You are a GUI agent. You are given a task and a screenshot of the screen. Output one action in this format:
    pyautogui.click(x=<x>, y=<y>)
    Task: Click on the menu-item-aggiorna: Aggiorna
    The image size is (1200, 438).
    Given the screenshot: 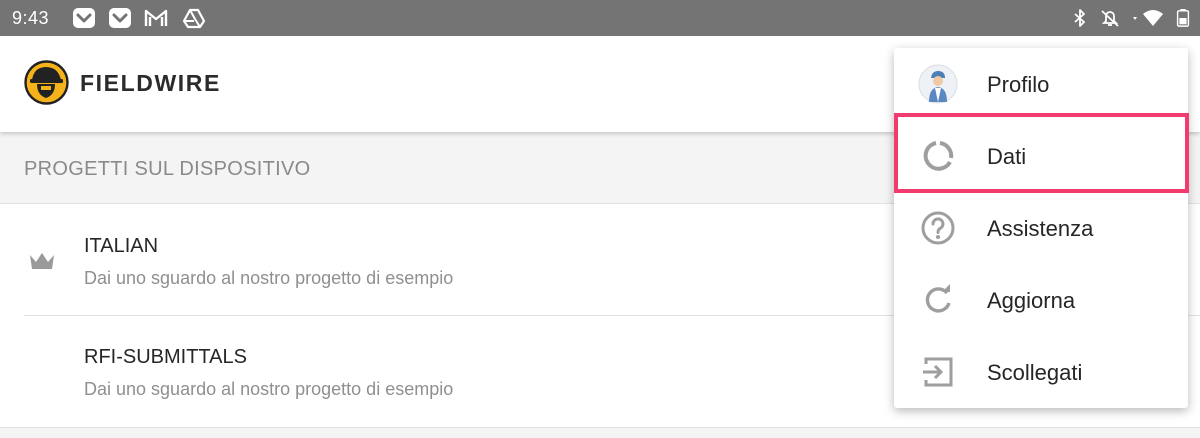 What is the action you would take?
    pyautogui.click(x=1041, y=300)
    